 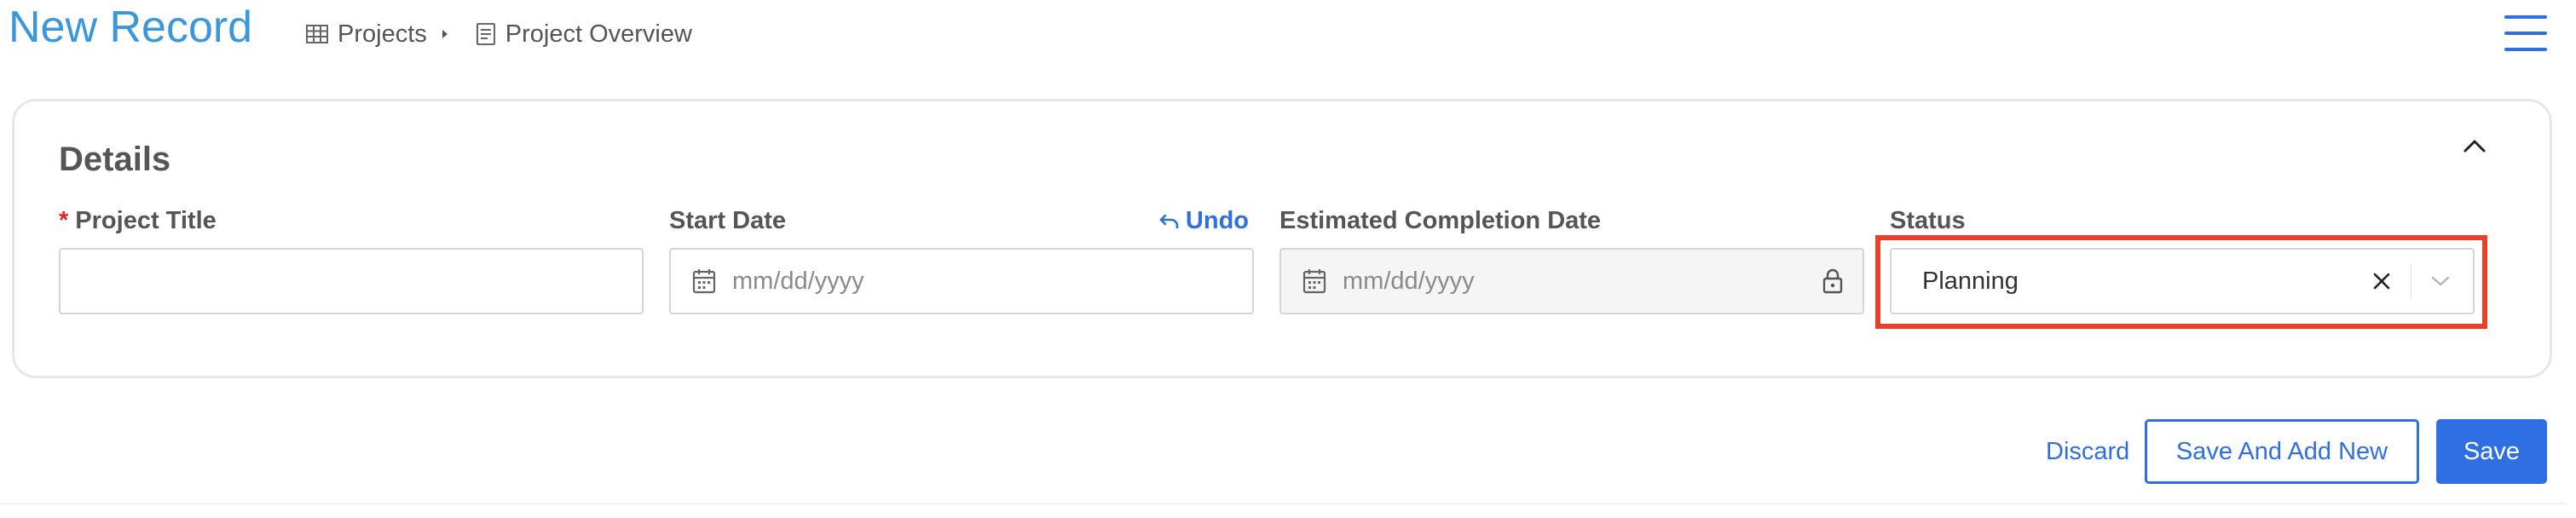 What do you see at coordinates (1203, 221) in the screenshot?
I see `undo-button: Undo` at bounding box center [1203, 221].